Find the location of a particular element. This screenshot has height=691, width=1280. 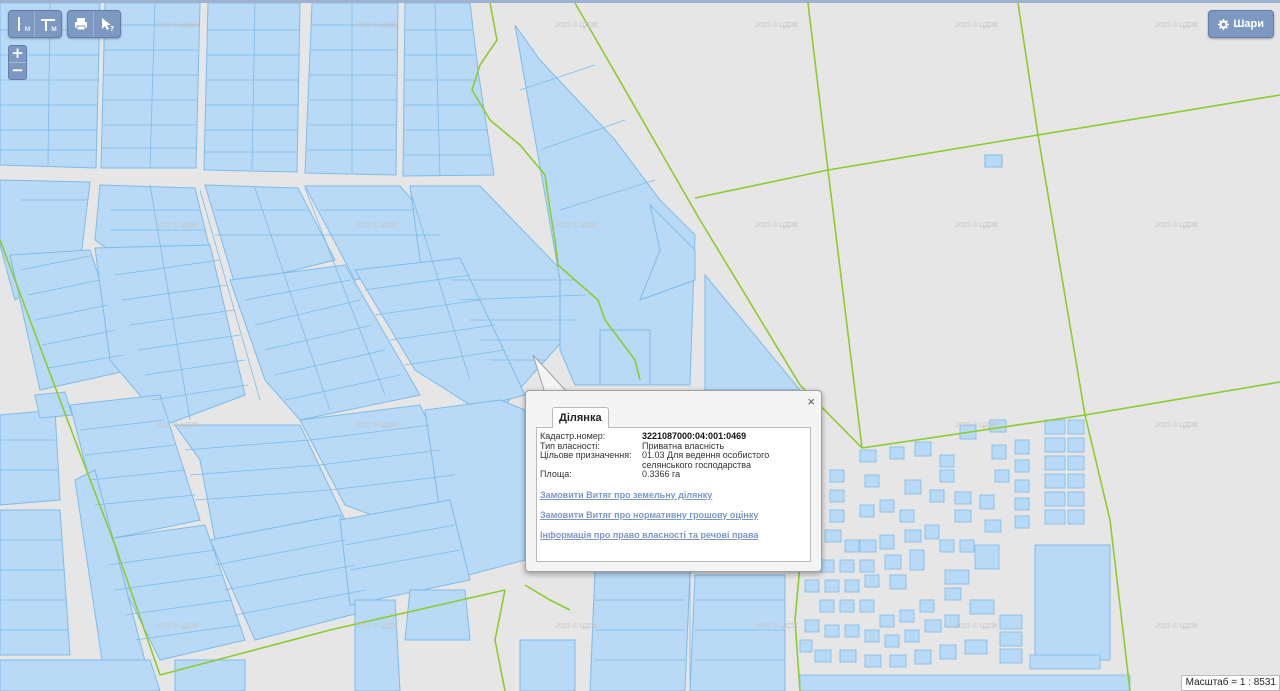

measure-length-button: м is located at coordinates (22, 24).